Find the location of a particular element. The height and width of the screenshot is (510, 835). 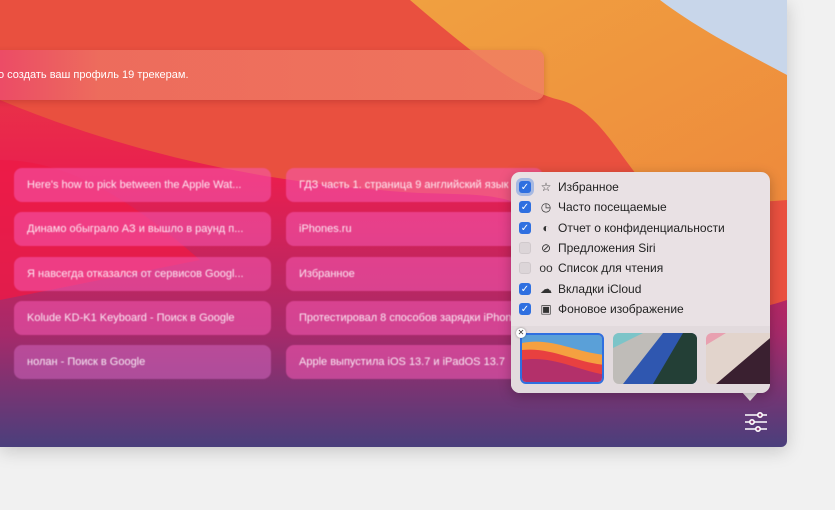

menu-item-reading-list: oo Список для чтения is located at coordinates (591, 268).